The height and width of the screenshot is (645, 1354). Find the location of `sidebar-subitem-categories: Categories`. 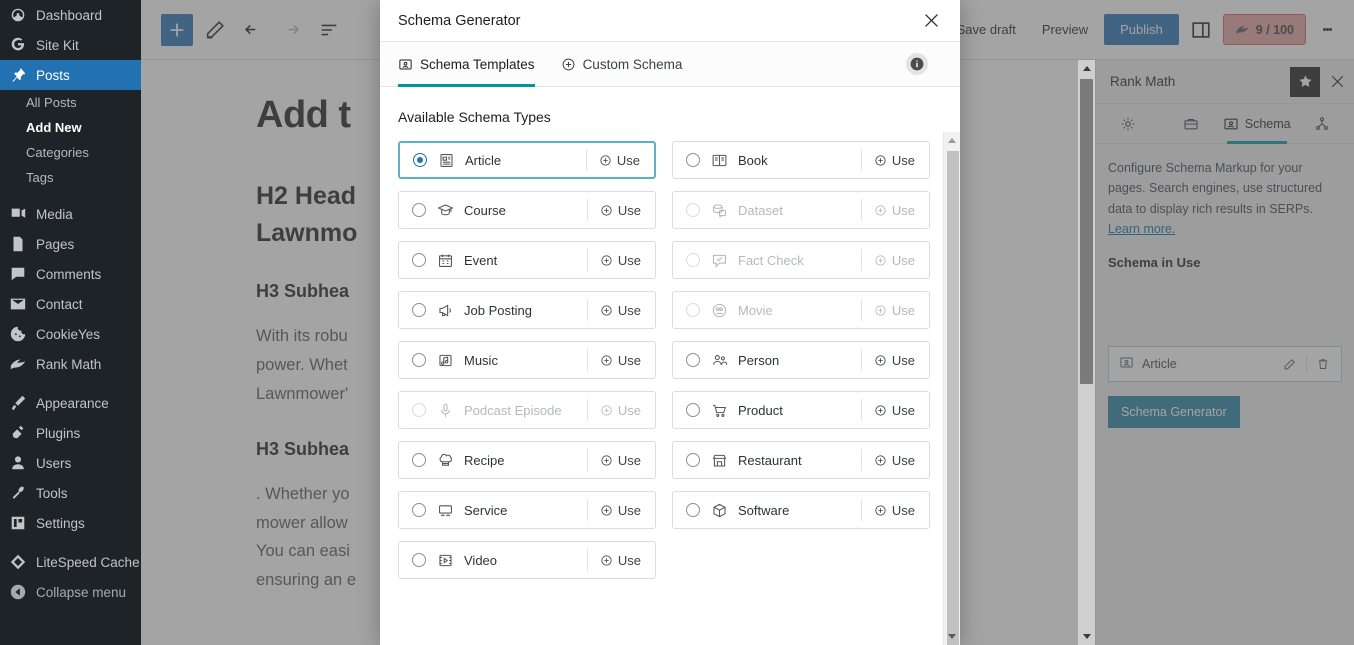

sidebar-subitem-categories: Categories is located at coordinates (70, 152).